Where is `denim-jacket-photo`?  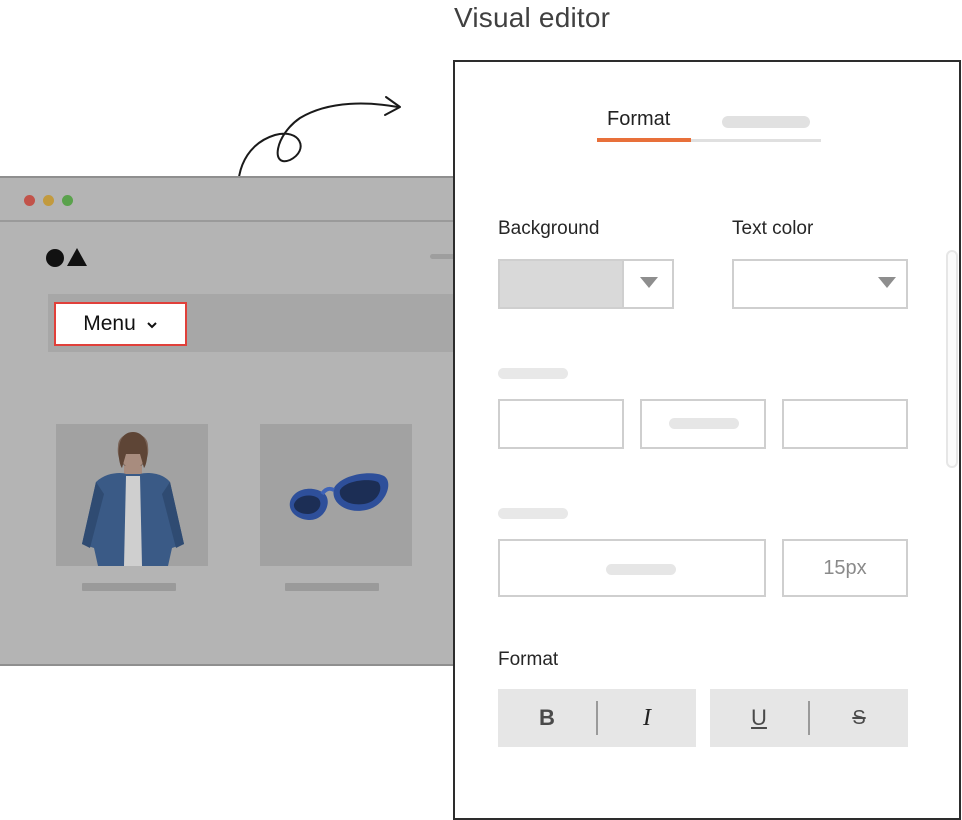
denim-jacket-photo is located at coordinates (132, 495).